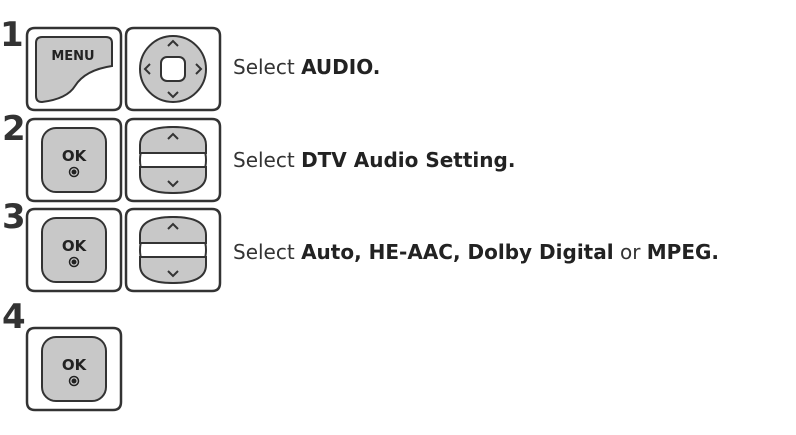  Describe the element at coordinates (14, 129) in the screenshot. I see `step-number-2: 2` at that location.